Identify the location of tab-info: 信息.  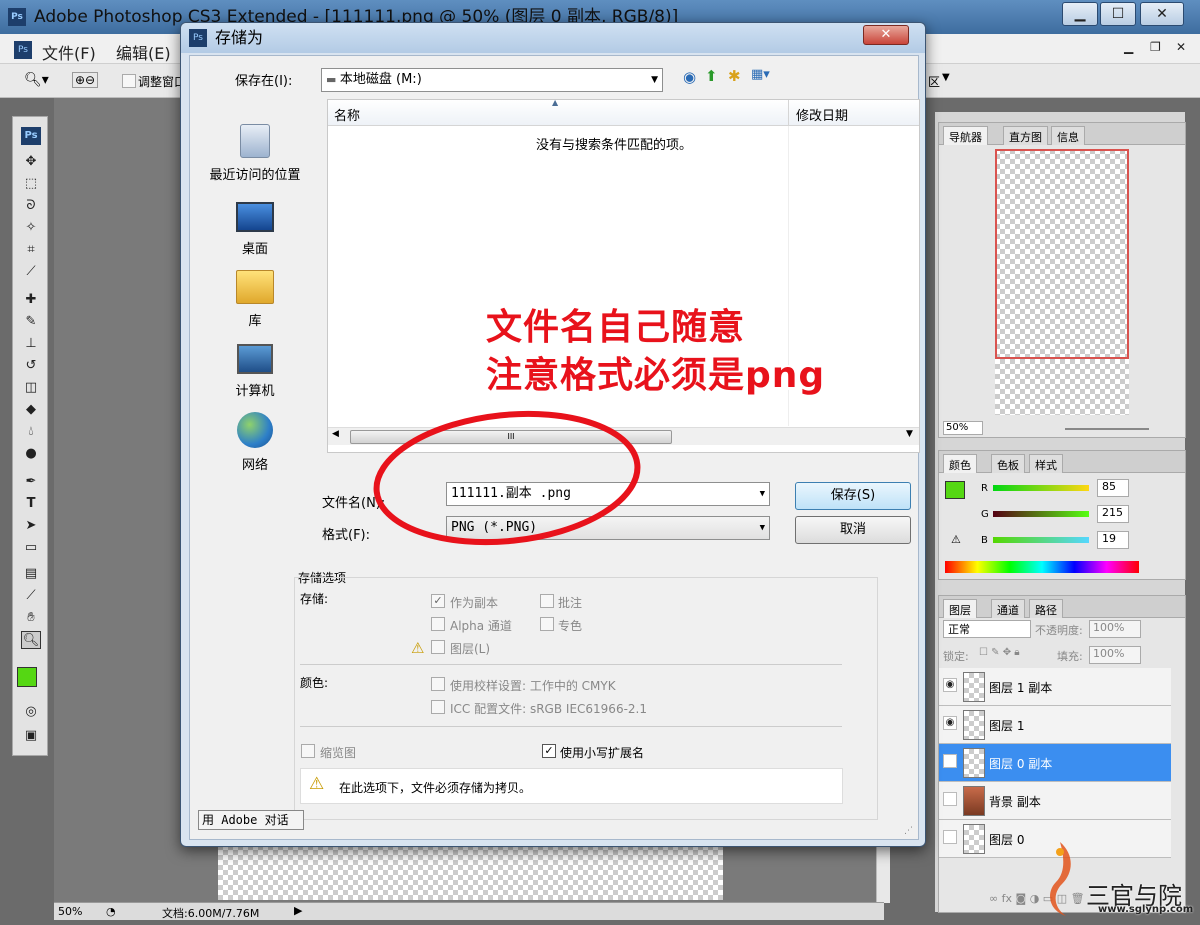
(1068, 135).